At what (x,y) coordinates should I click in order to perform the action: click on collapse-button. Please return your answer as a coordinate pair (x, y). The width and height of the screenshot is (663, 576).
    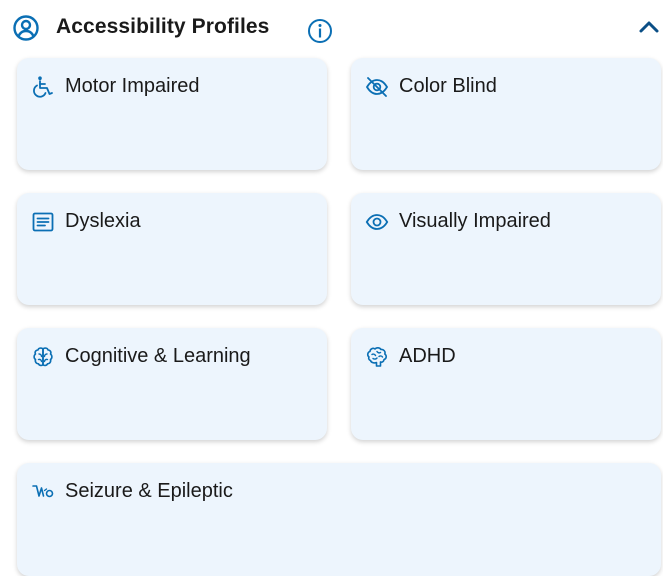
    Looking at the image, I should click on (649, 26).